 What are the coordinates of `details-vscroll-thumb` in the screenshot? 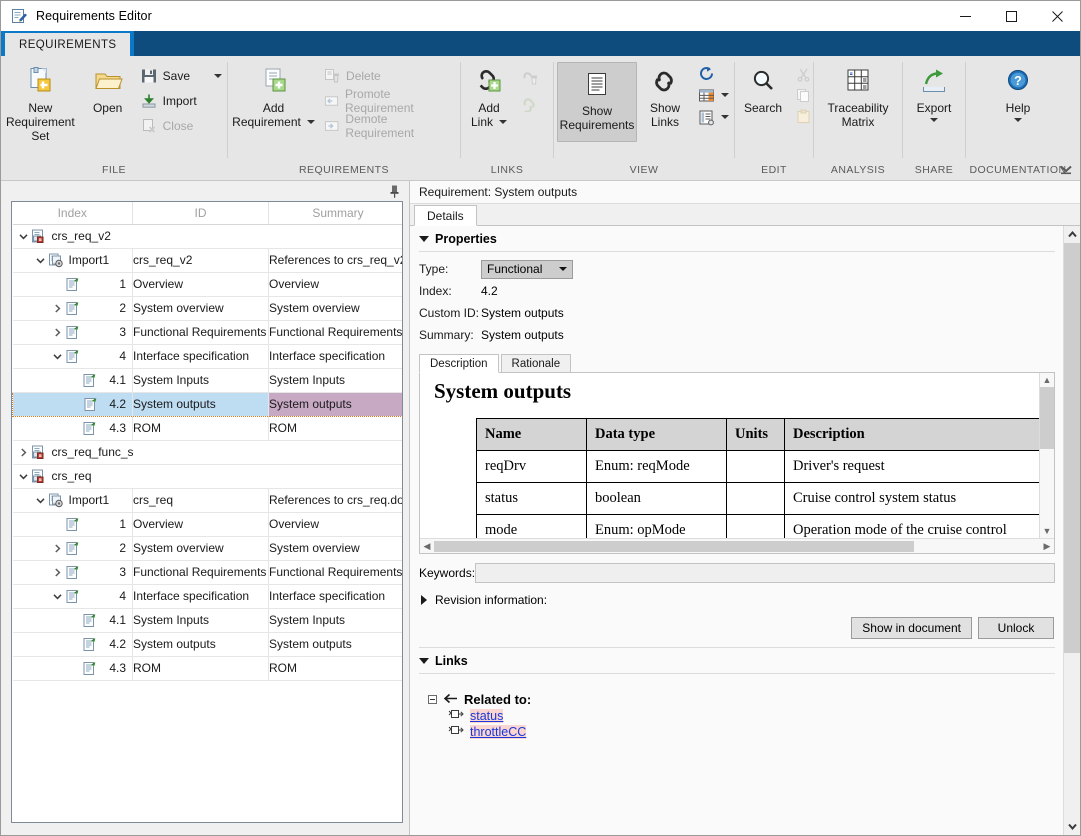 It's located at (1072, 448).